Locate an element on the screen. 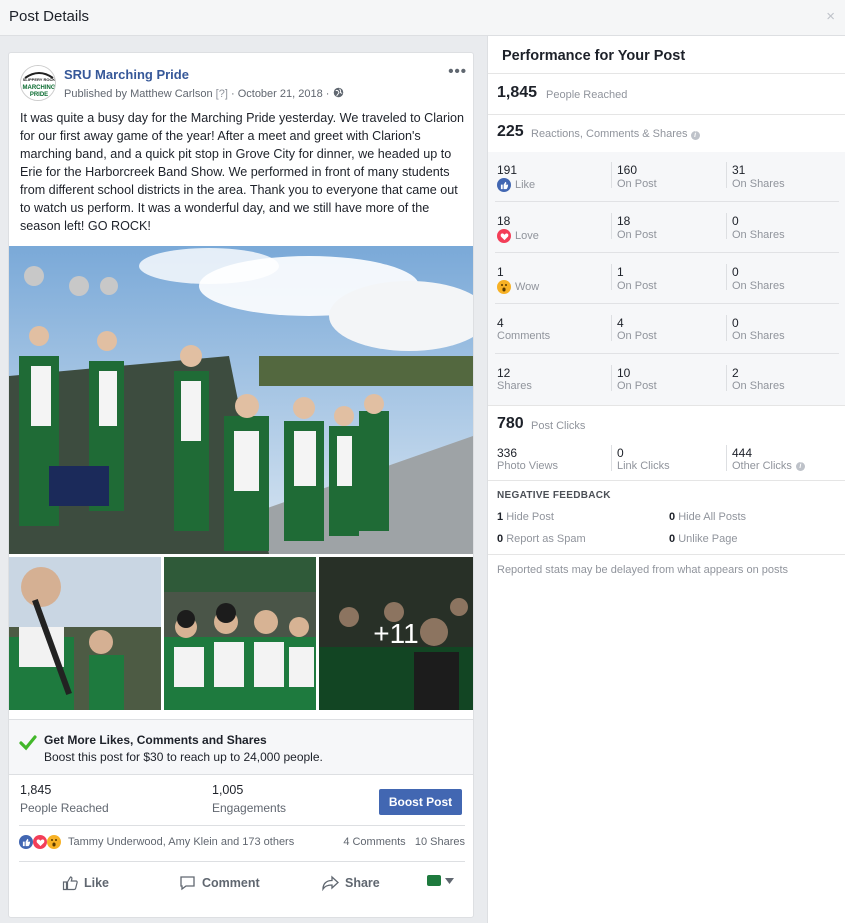 Image resolution: width=845 pixels, height=923 pixels. comments-on-shares: 0 is located at coordinates (735, 323).